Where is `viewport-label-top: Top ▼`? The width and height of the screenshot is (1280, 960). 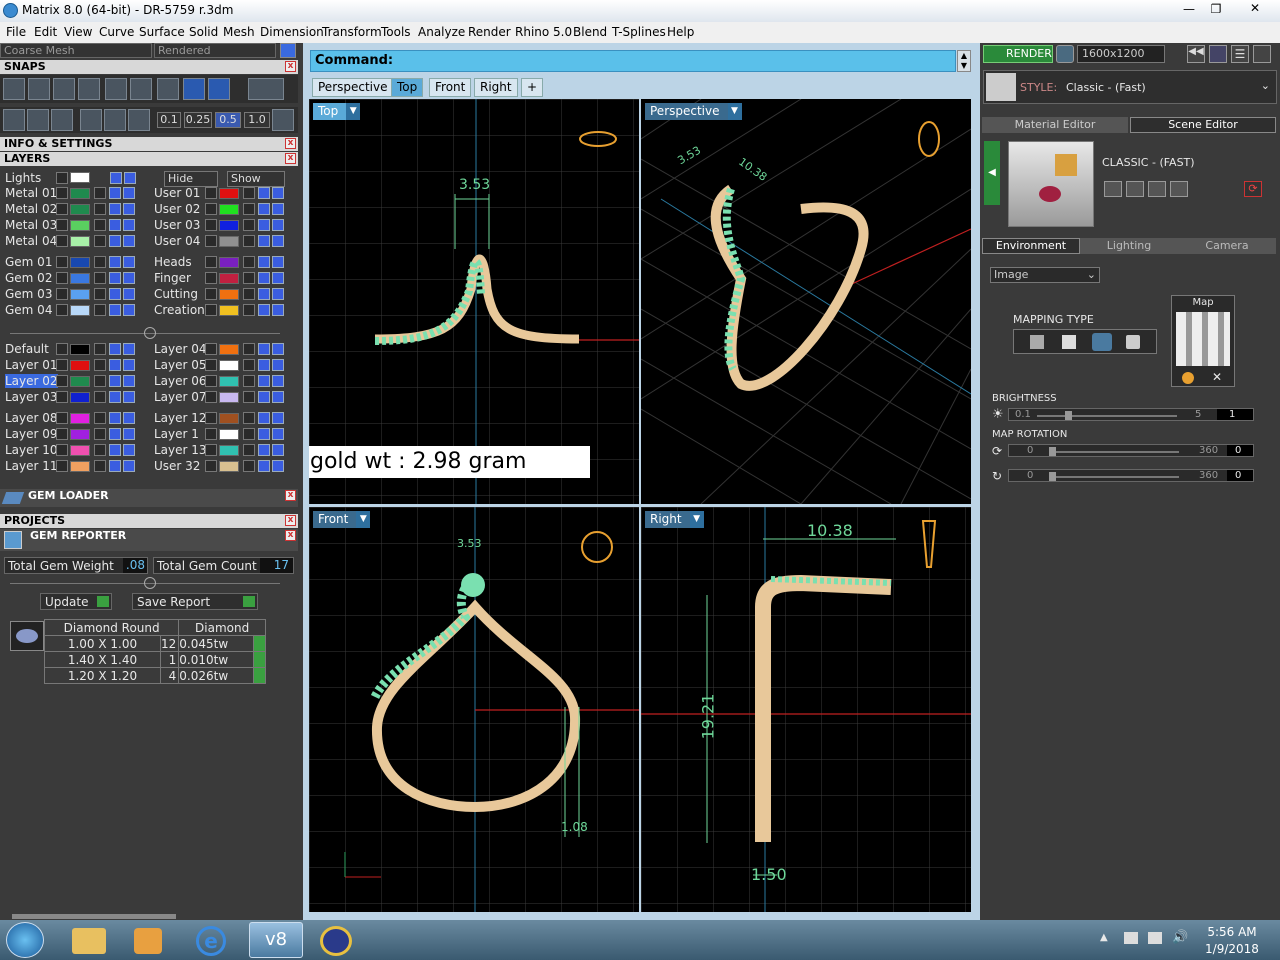
viewport-label-top: Top ▼ is located at coordinates (337, 111).